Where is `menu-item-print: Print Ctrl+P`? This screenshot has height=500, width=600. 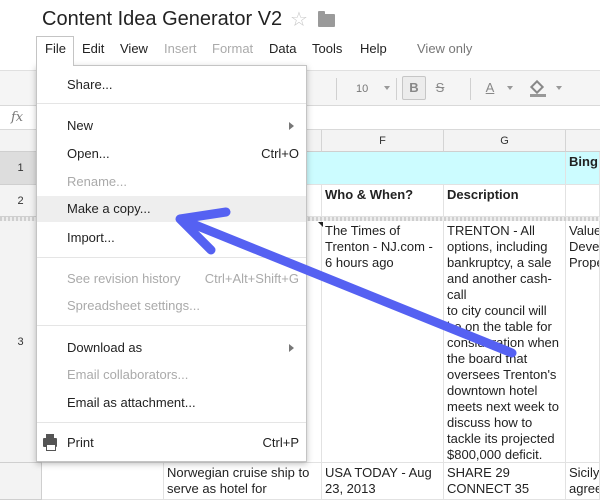
menu-item-print: Print Ctrl+P is located at coordinates (171, 443).